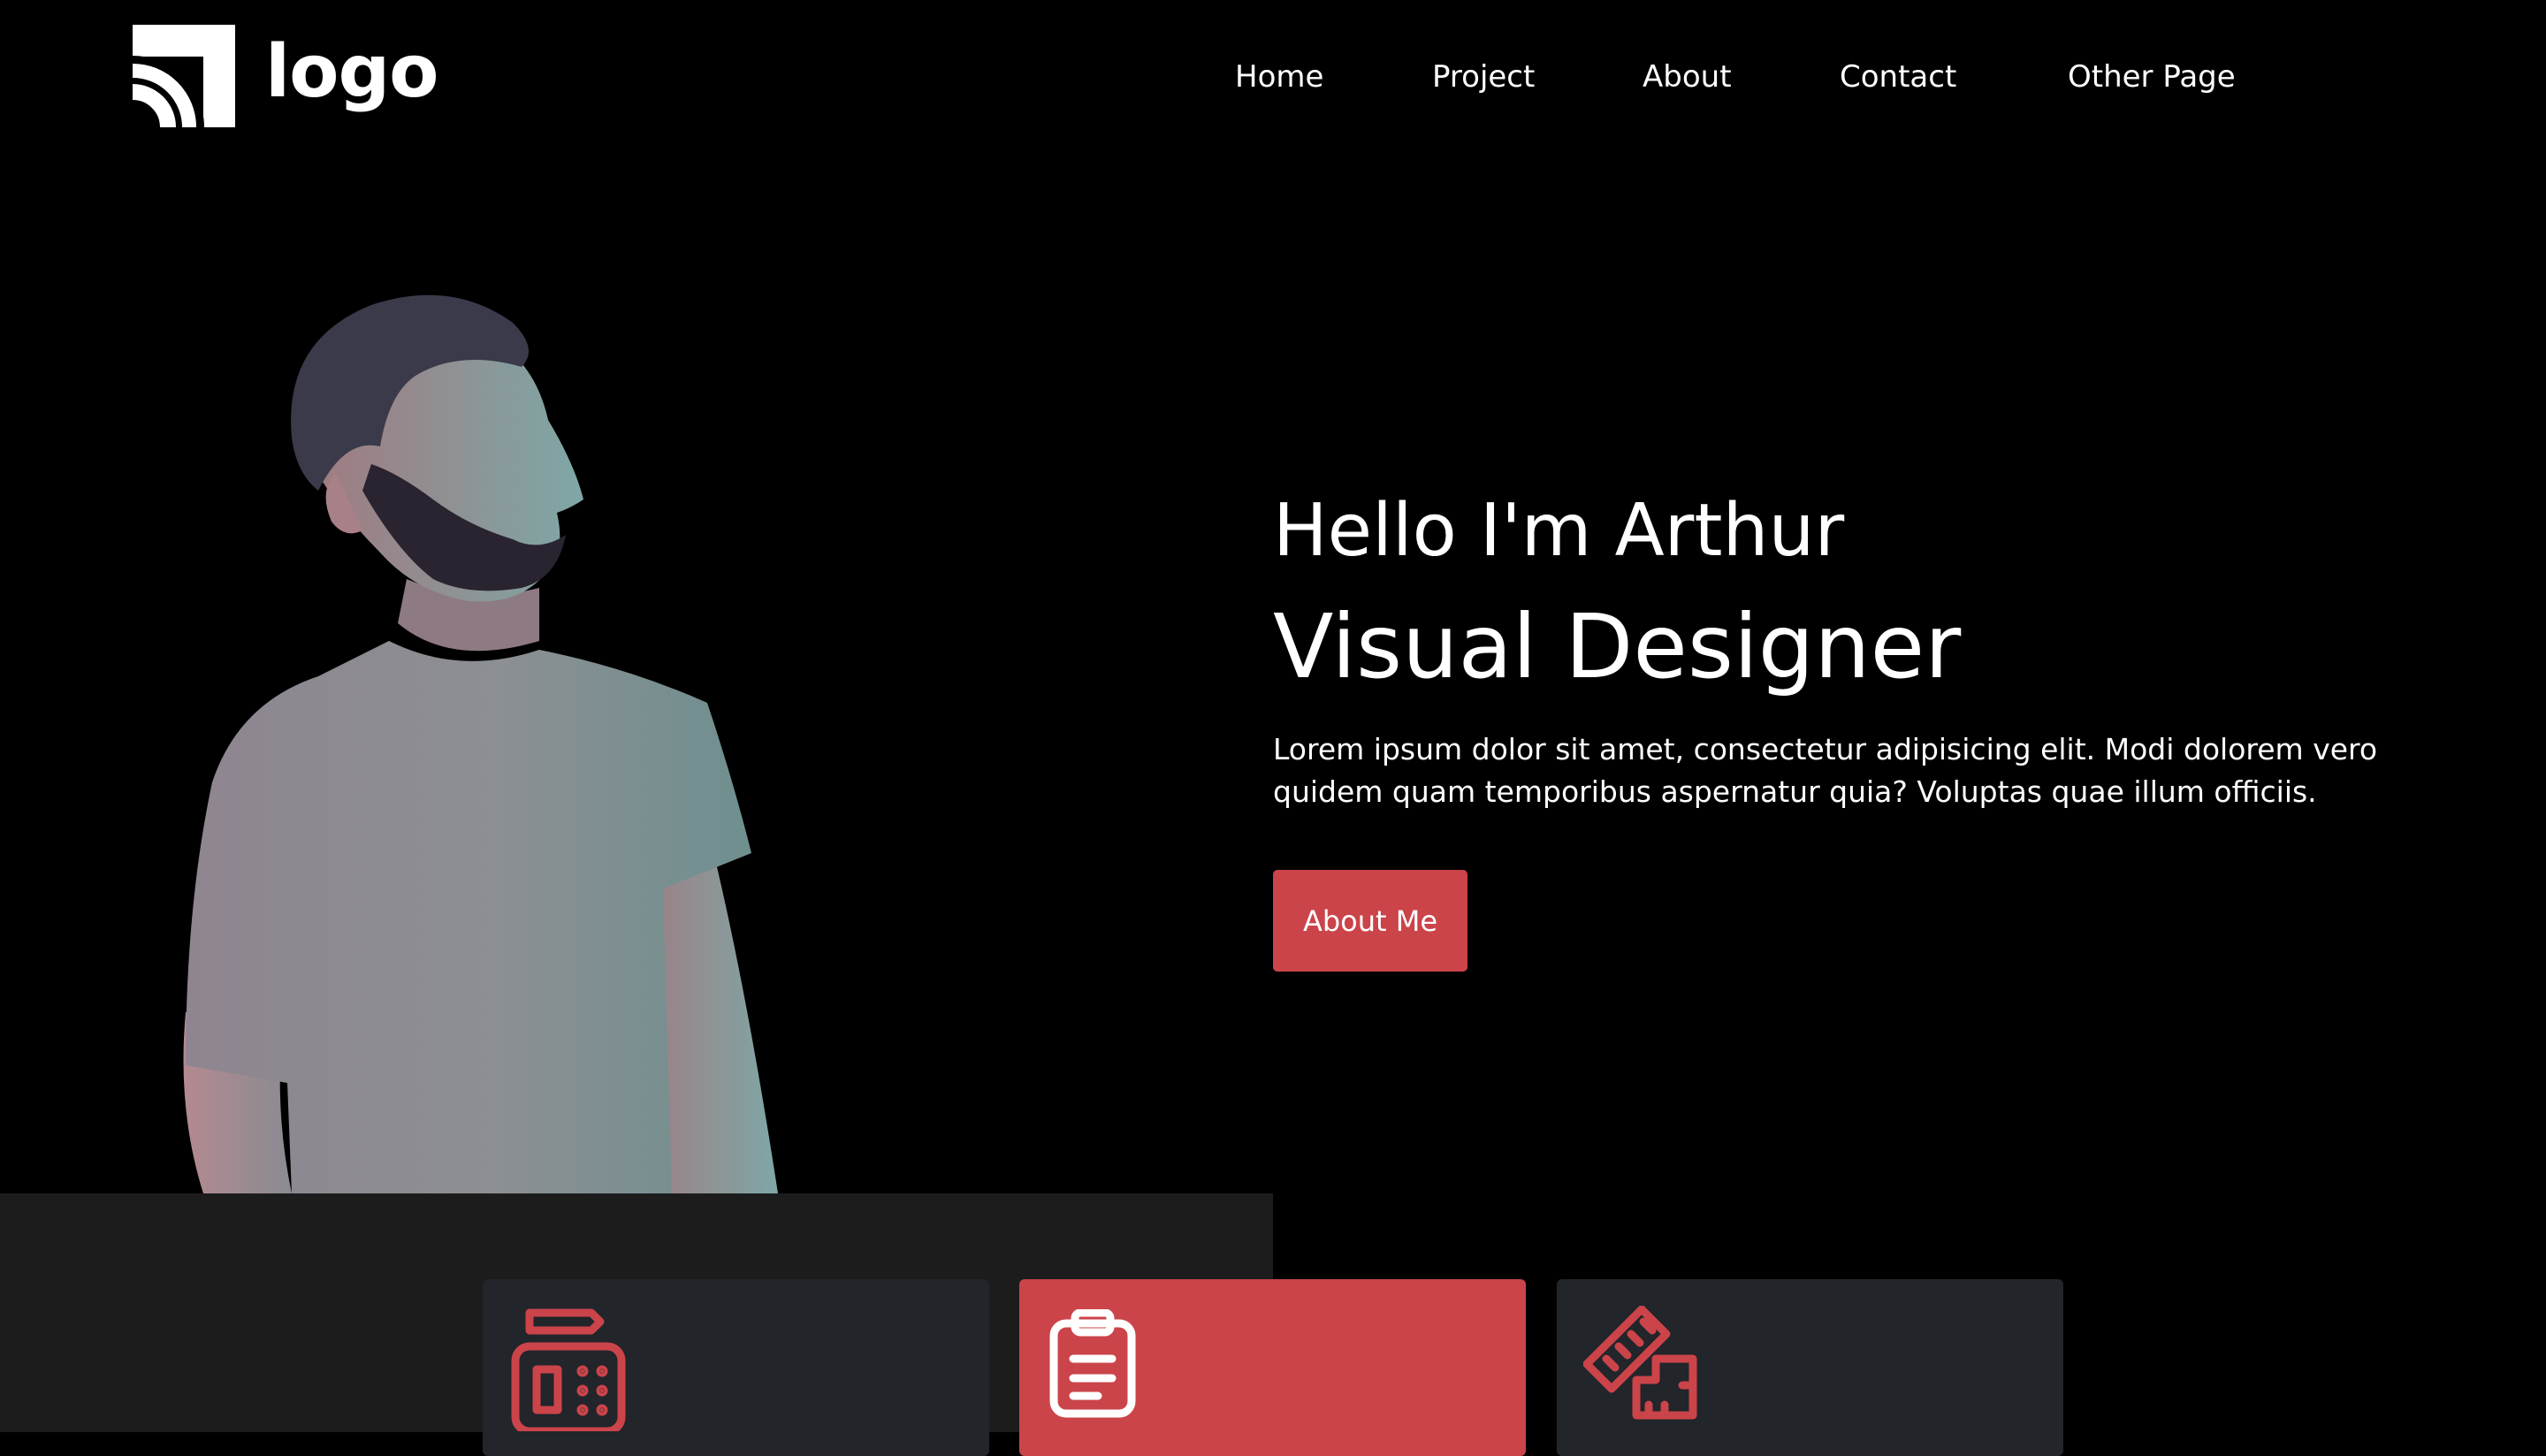 The width and height of the screenshot is (2546, 1456). I want to click on hero-greeting: Hello I'm Arthur, so click(1559, 531).